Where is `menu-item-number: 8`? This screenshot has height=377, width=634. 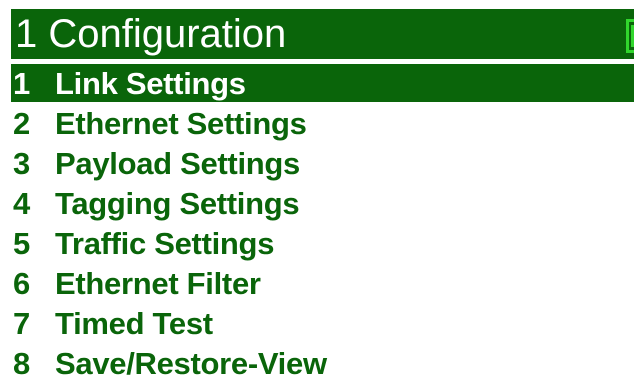 menu-item-number: 8 is located at coordinates (22, 361).